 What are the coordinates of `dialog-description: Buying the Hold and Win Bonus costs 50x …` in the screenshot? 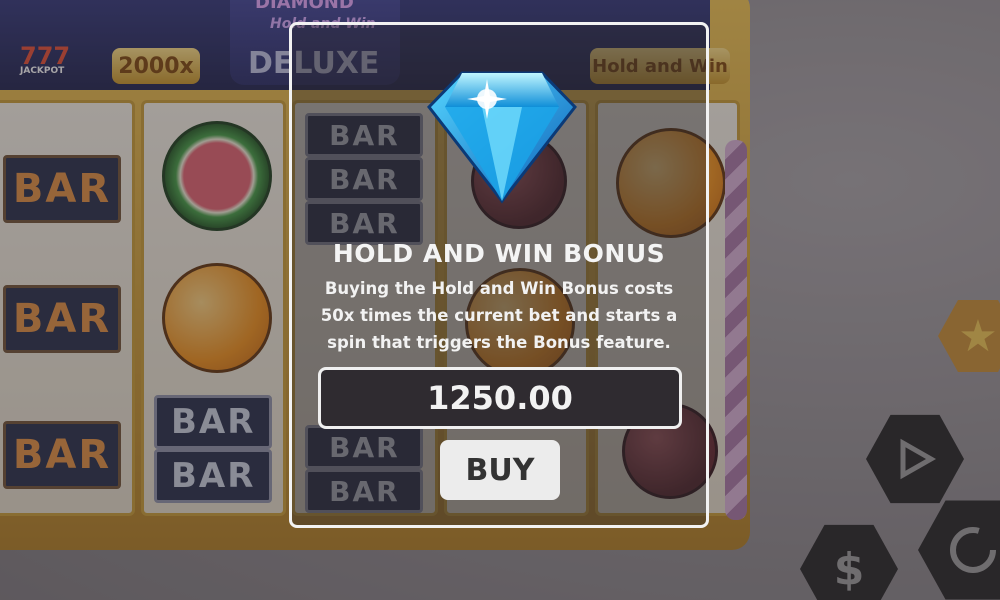 It's located at (499, 315).